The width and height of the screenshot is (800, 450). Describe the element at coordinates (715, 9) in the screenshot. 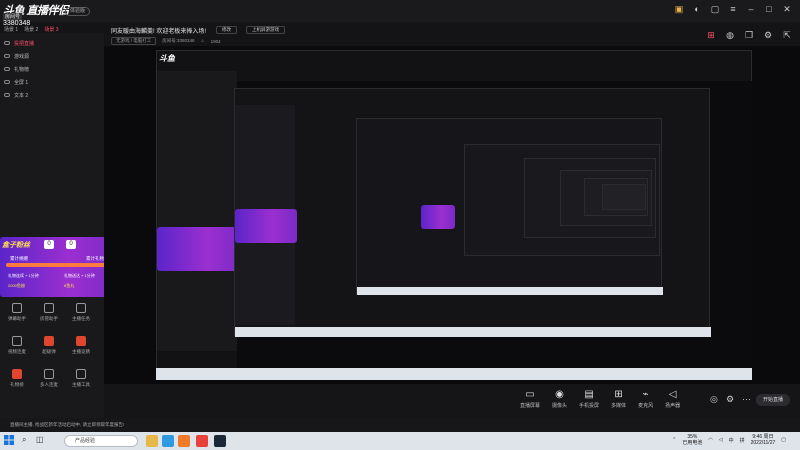

I see `message-icon: ▢` at that location.